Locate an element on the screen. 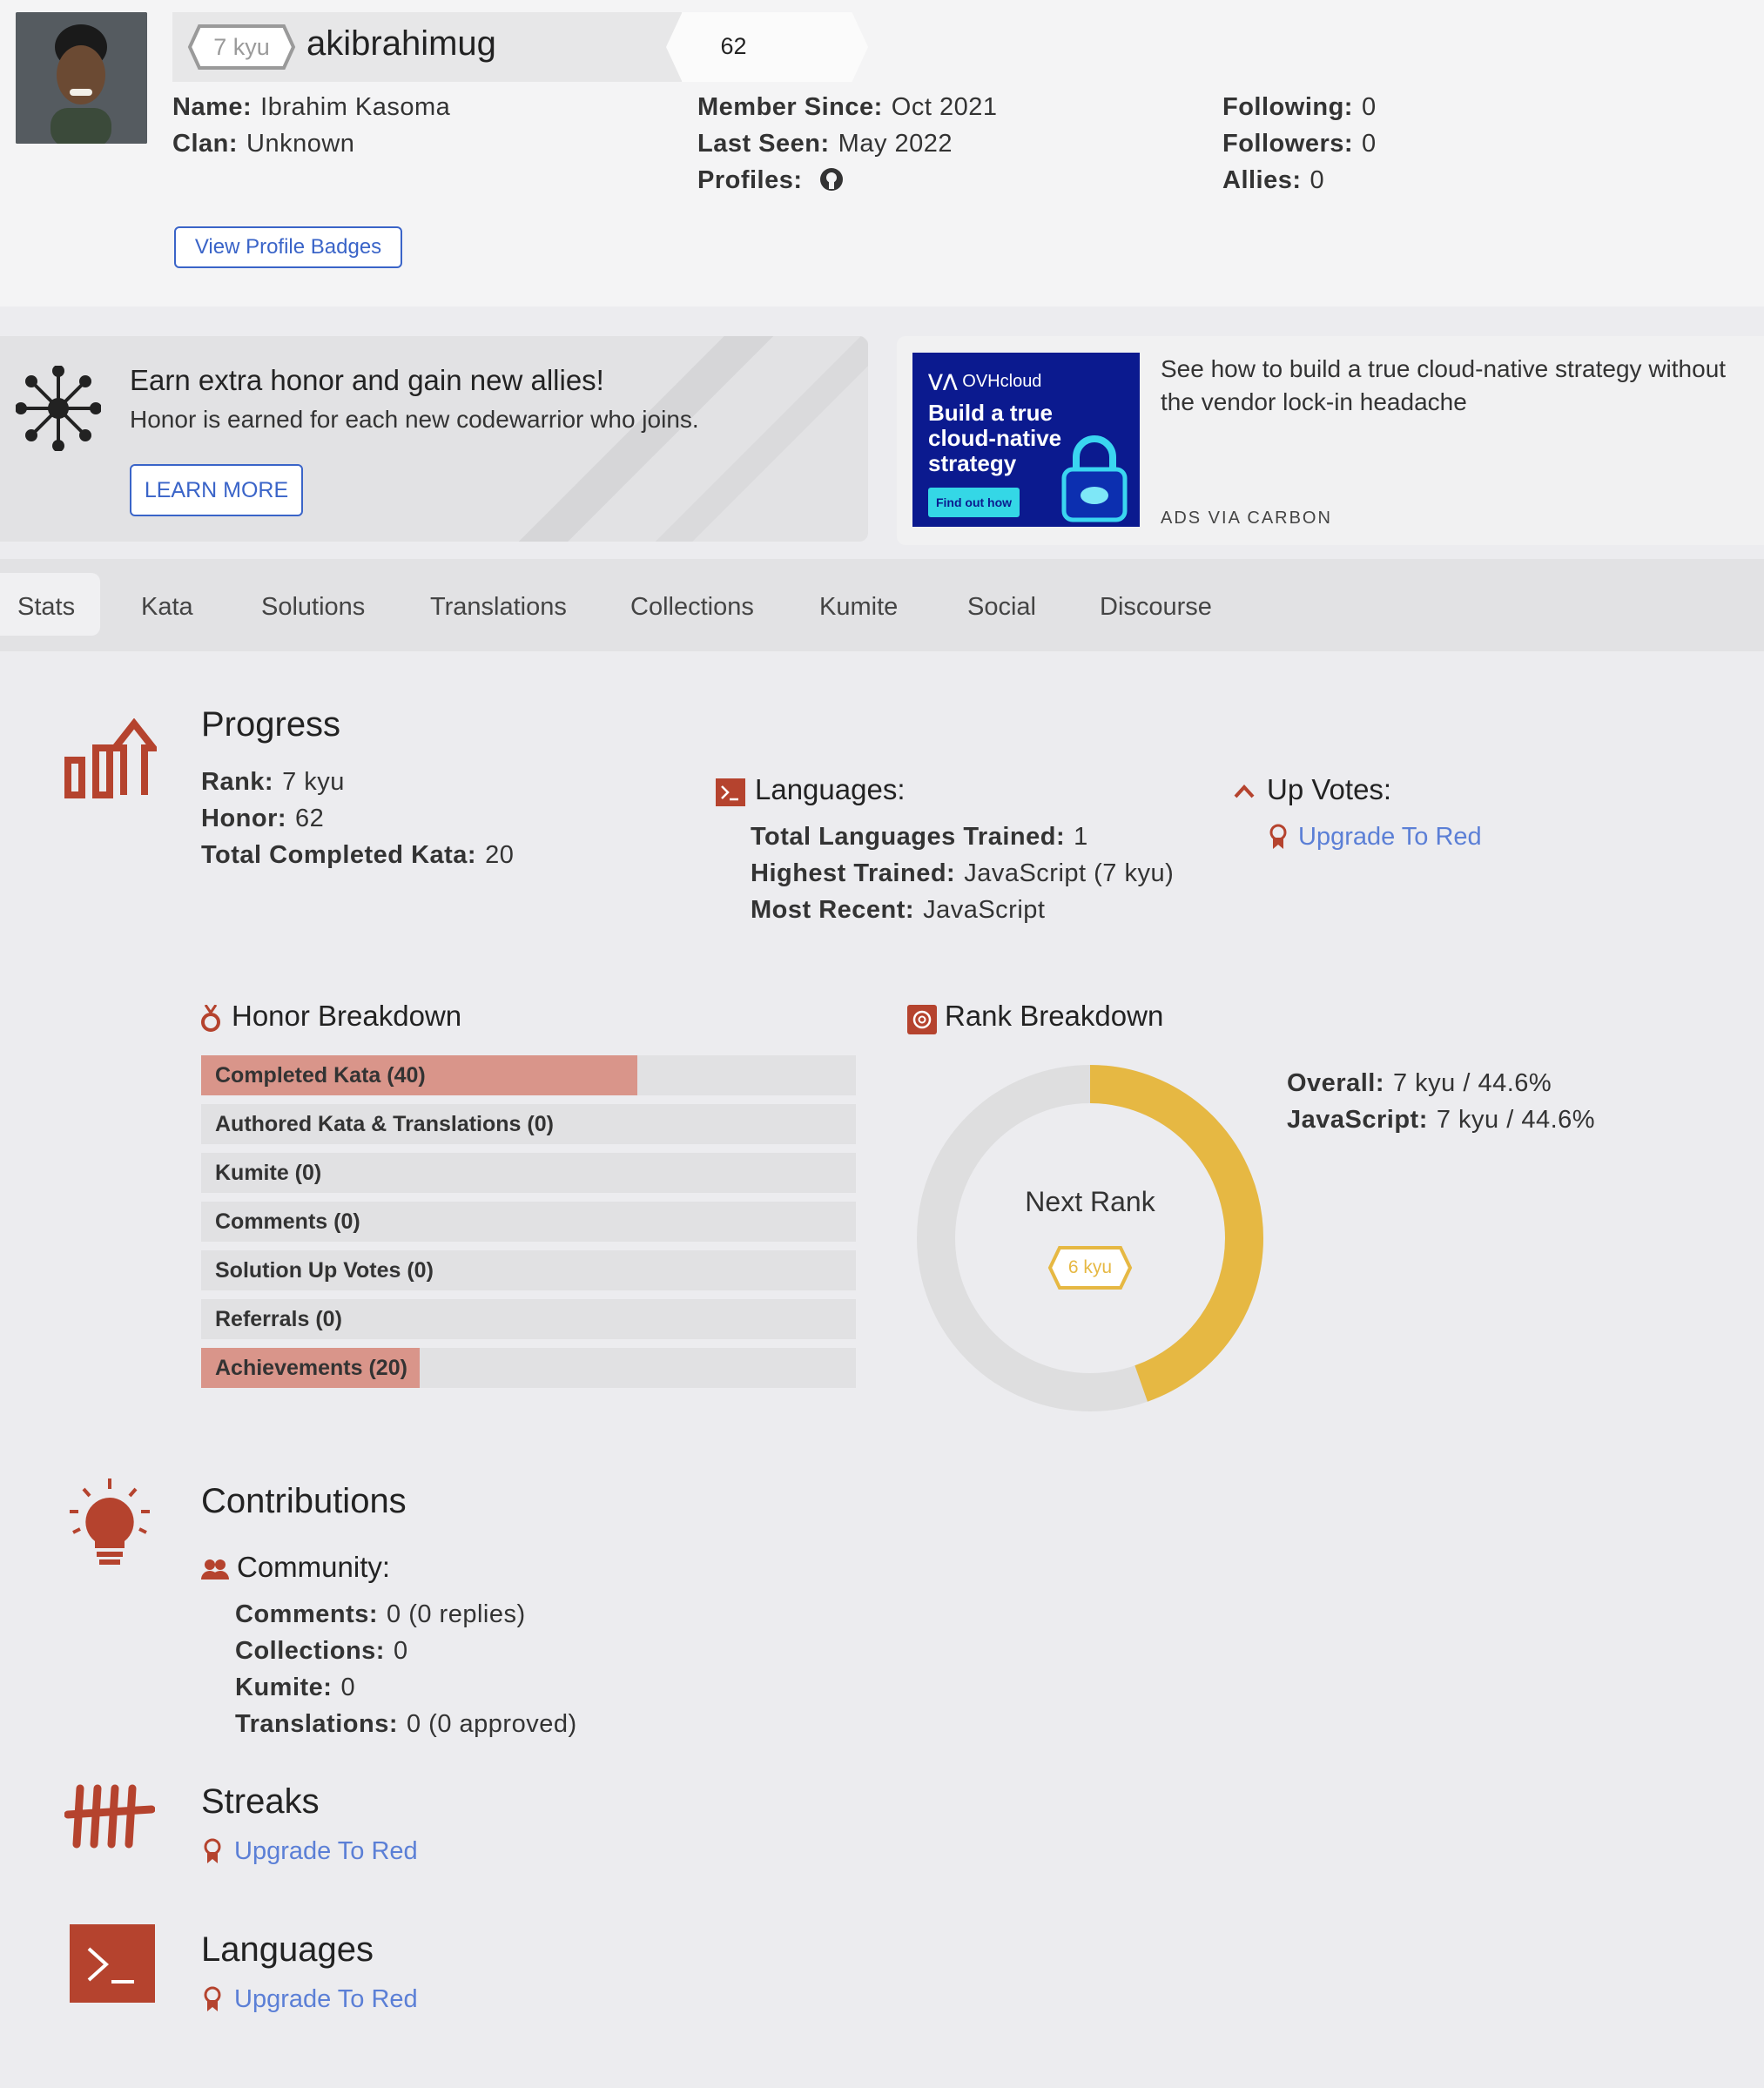 This screenshot has width=1764, height=2088. overall-rank-label: Overall: is located at coordinates (1335, 1083).